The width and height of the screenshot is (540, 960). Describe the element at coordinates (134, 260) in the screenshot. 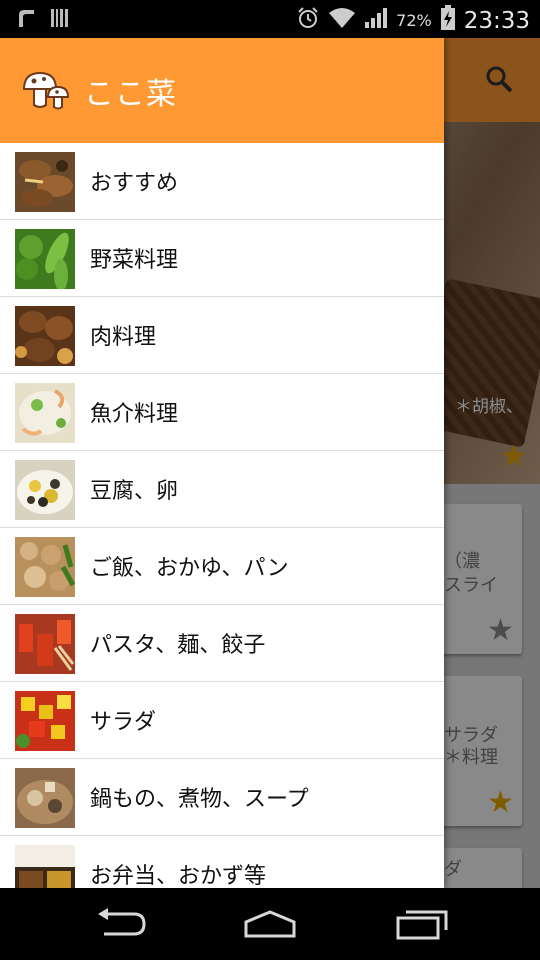

I see `menu-item-label: 野菜料理` at that location.